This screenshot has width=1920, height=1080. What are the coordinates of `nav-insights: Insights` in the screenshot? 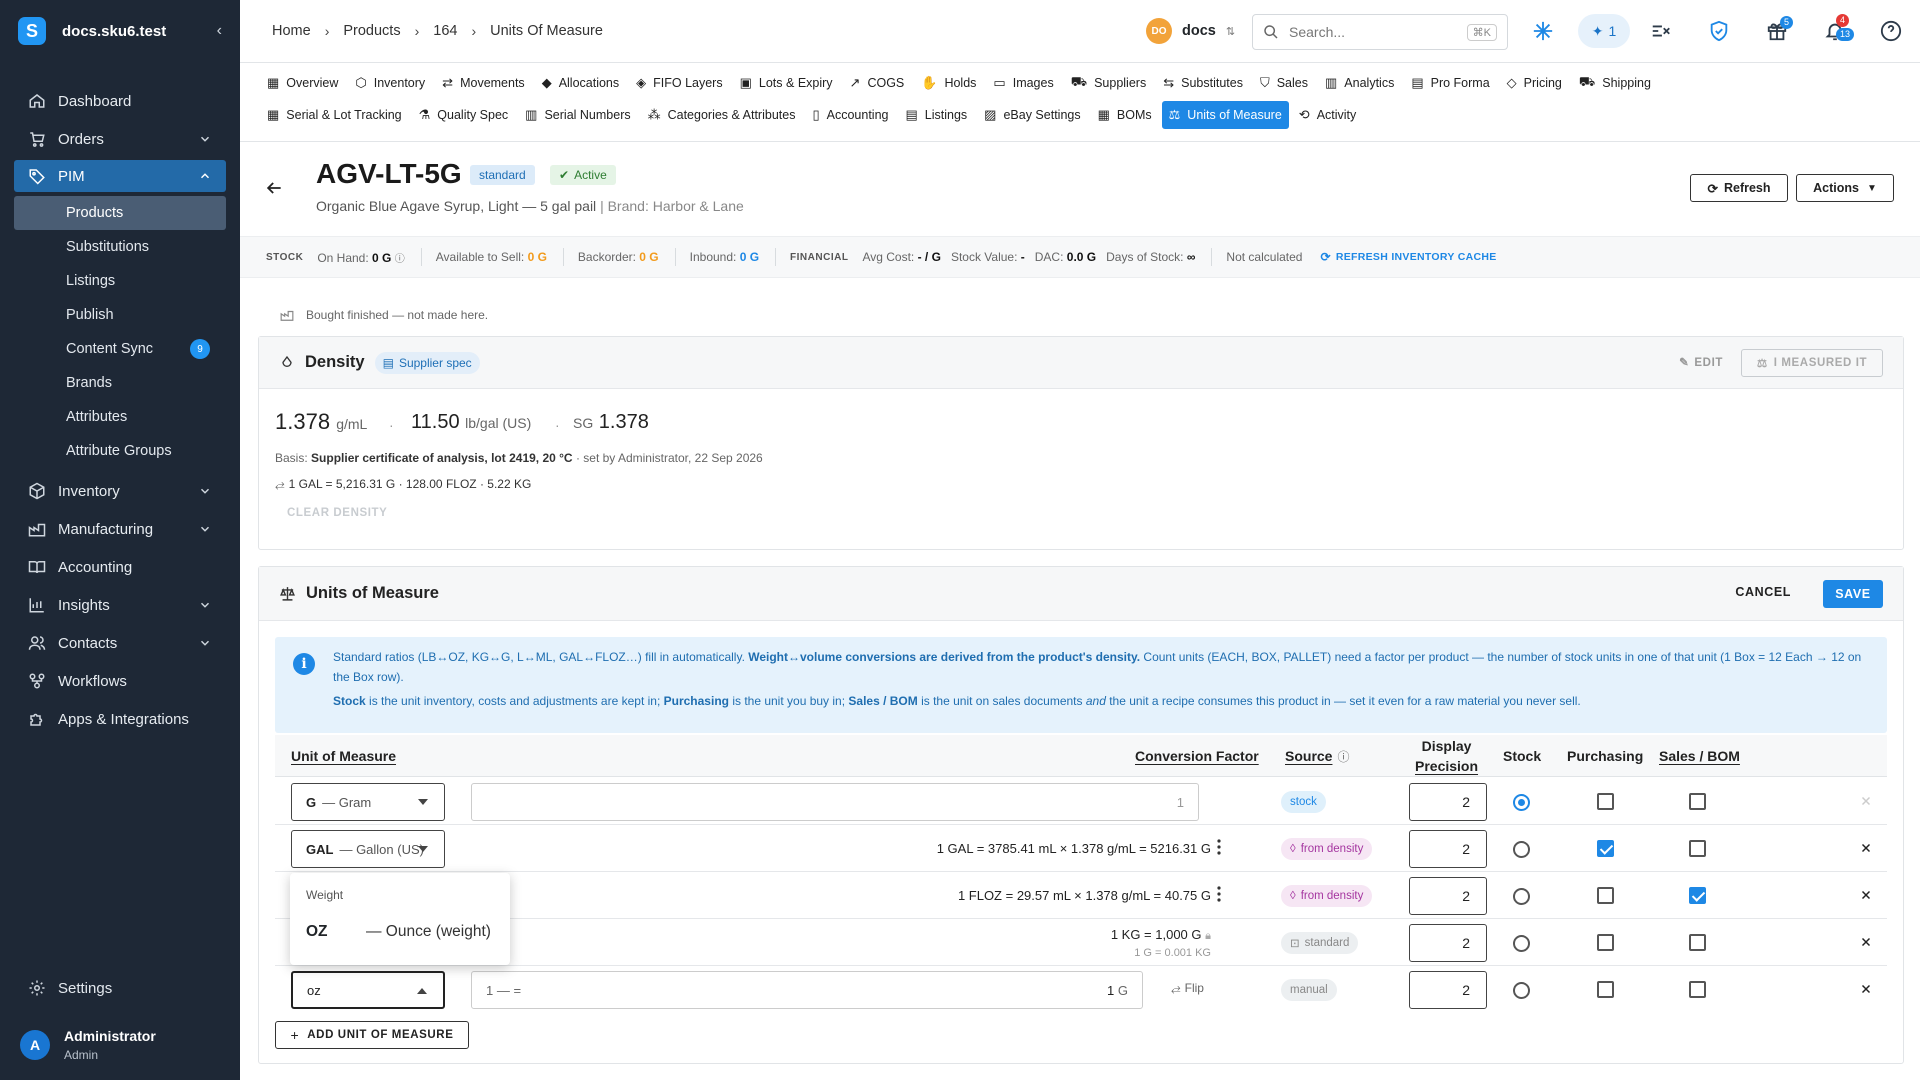 It's located at (120, 605).